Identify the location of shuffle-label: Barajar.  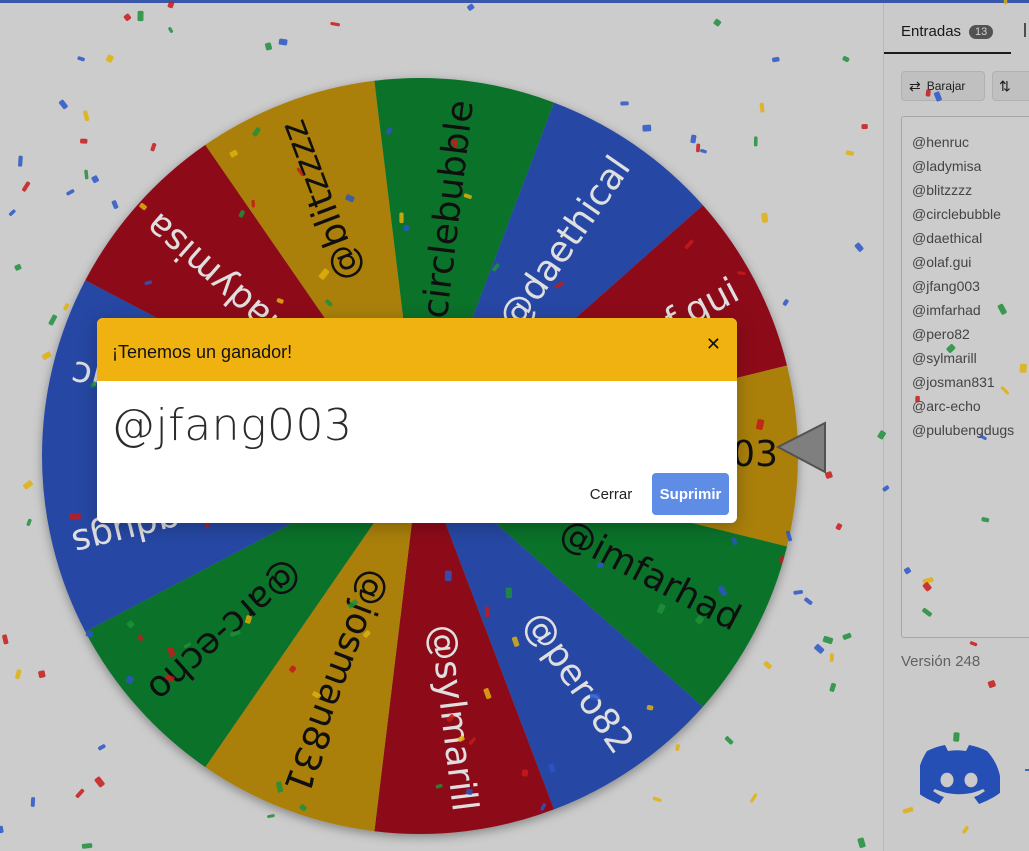
(946, 86).